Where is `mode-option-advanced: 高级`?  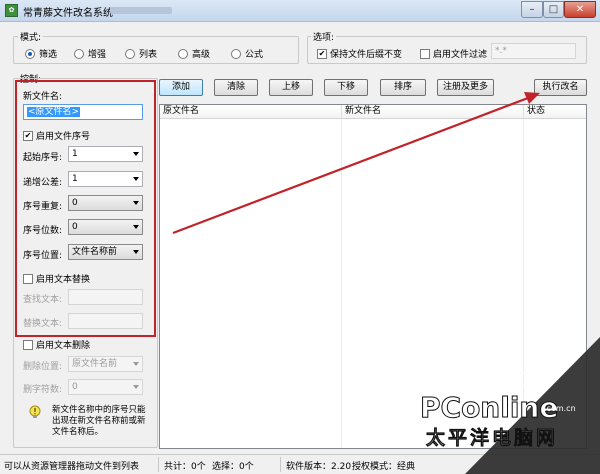
mode-option-advanced: 高级 is located at coordinates (194, 53).